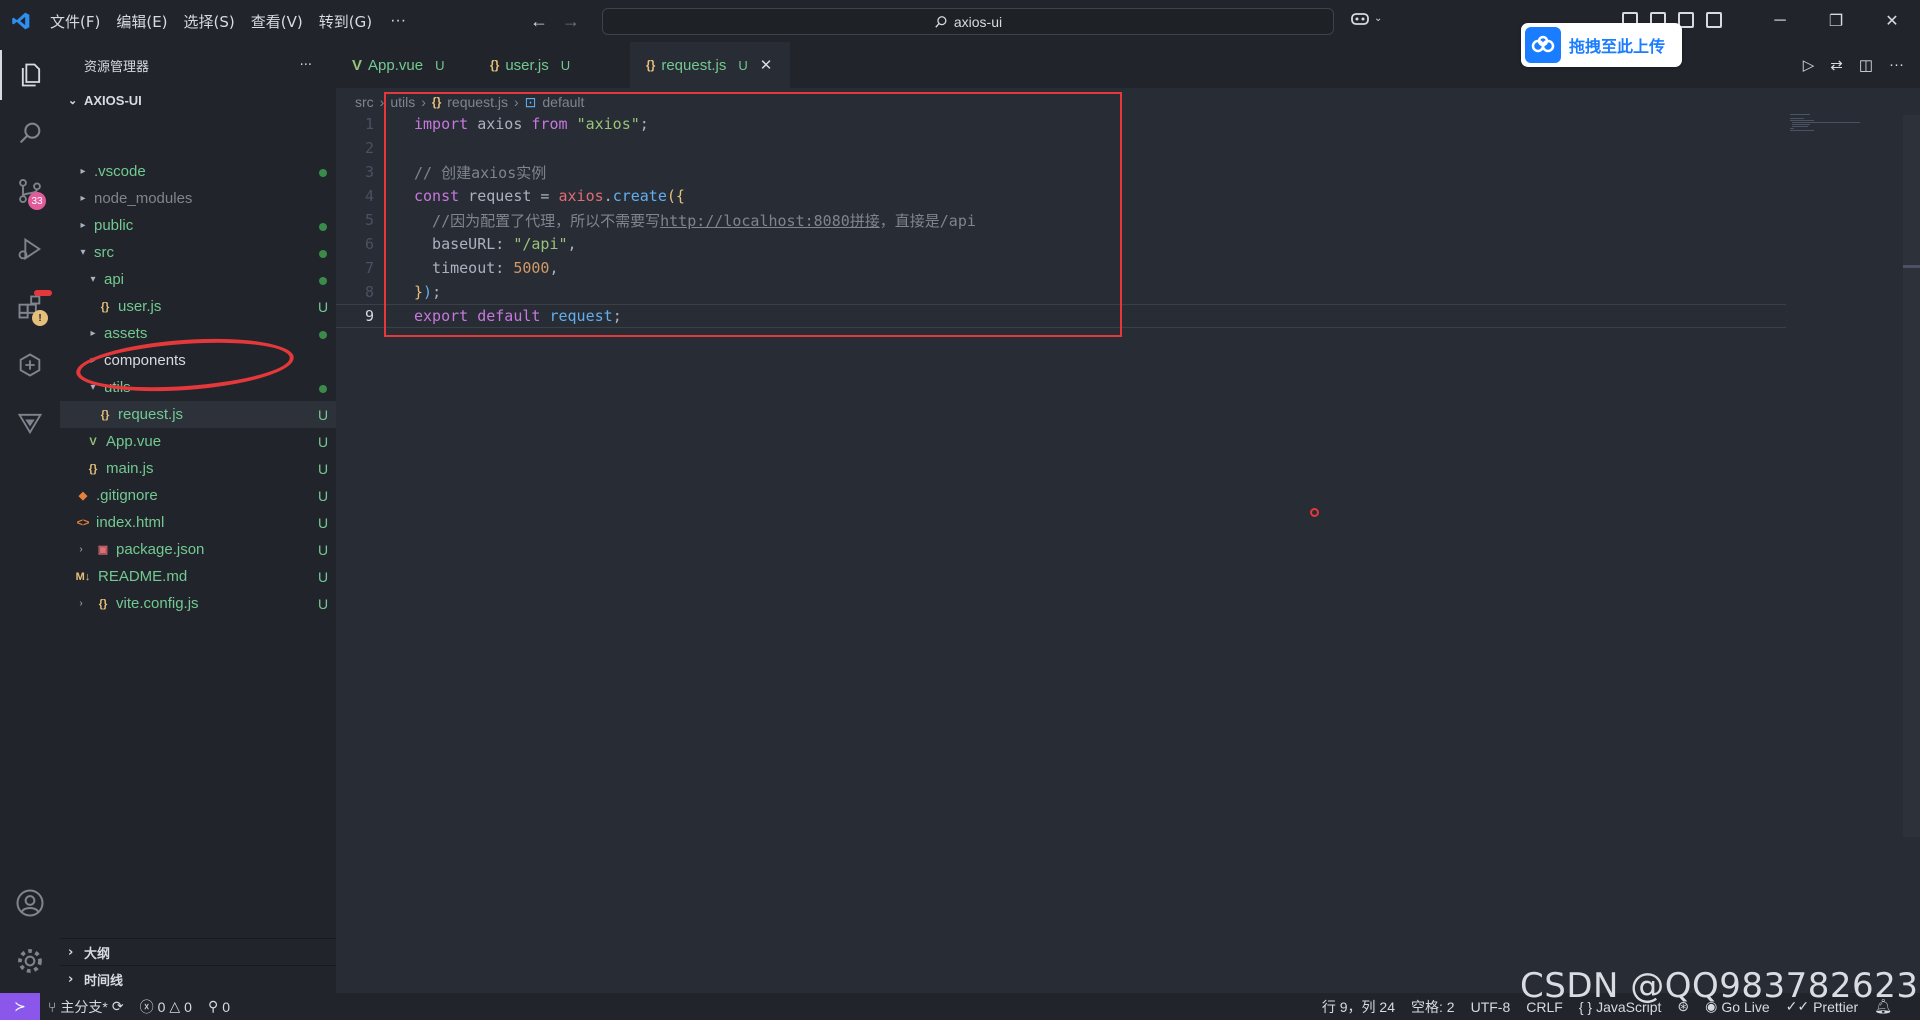 Image resolution: width=1920 pixels, height=1020 pixels. I want to click on forward-arrow-icon: →, so click(571, 21).